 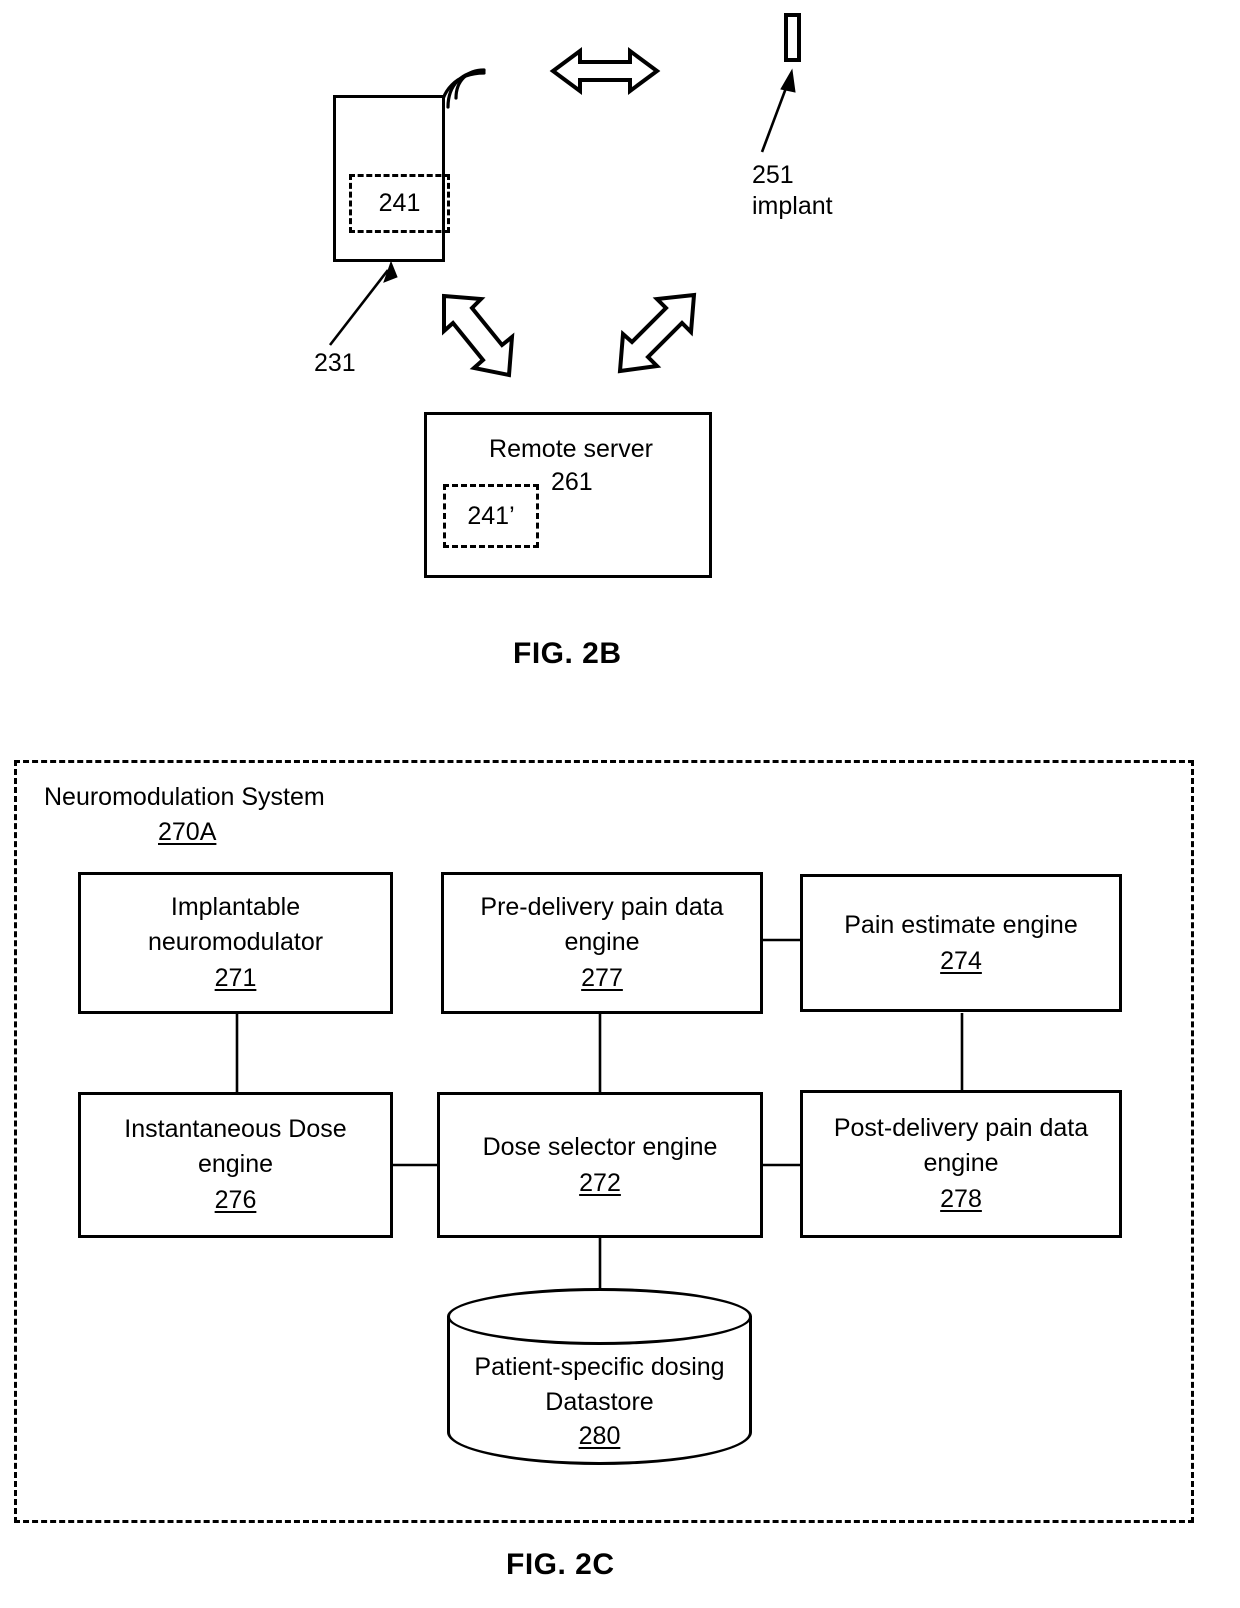 I want to click on implant-shape, so click(x=792, y=37).